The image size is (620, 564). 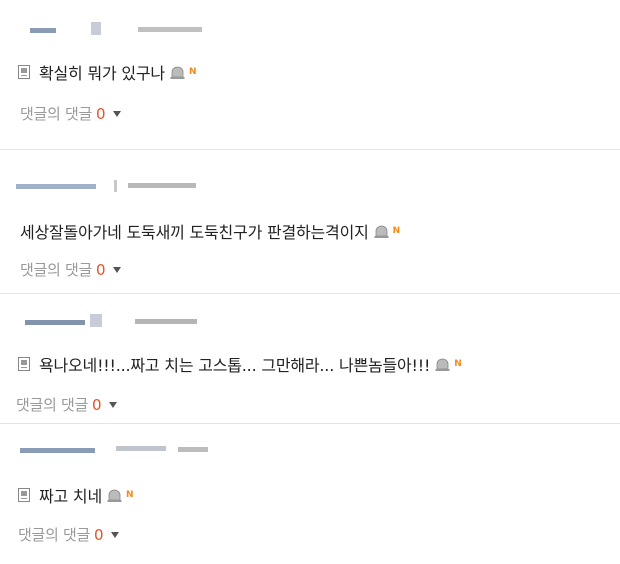 I want to click on comment-text: 확실히 뭐가 있구나, so click(x=102, y=73).